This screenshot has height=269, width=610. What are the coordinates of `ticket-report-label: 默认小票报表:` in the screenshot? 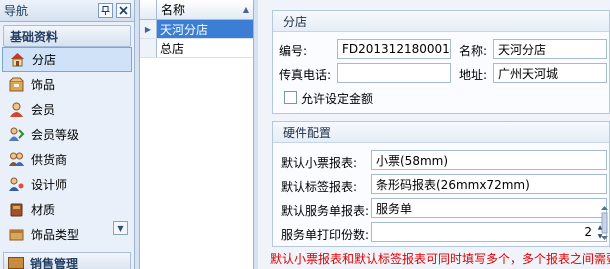 It's located at (319, 163).